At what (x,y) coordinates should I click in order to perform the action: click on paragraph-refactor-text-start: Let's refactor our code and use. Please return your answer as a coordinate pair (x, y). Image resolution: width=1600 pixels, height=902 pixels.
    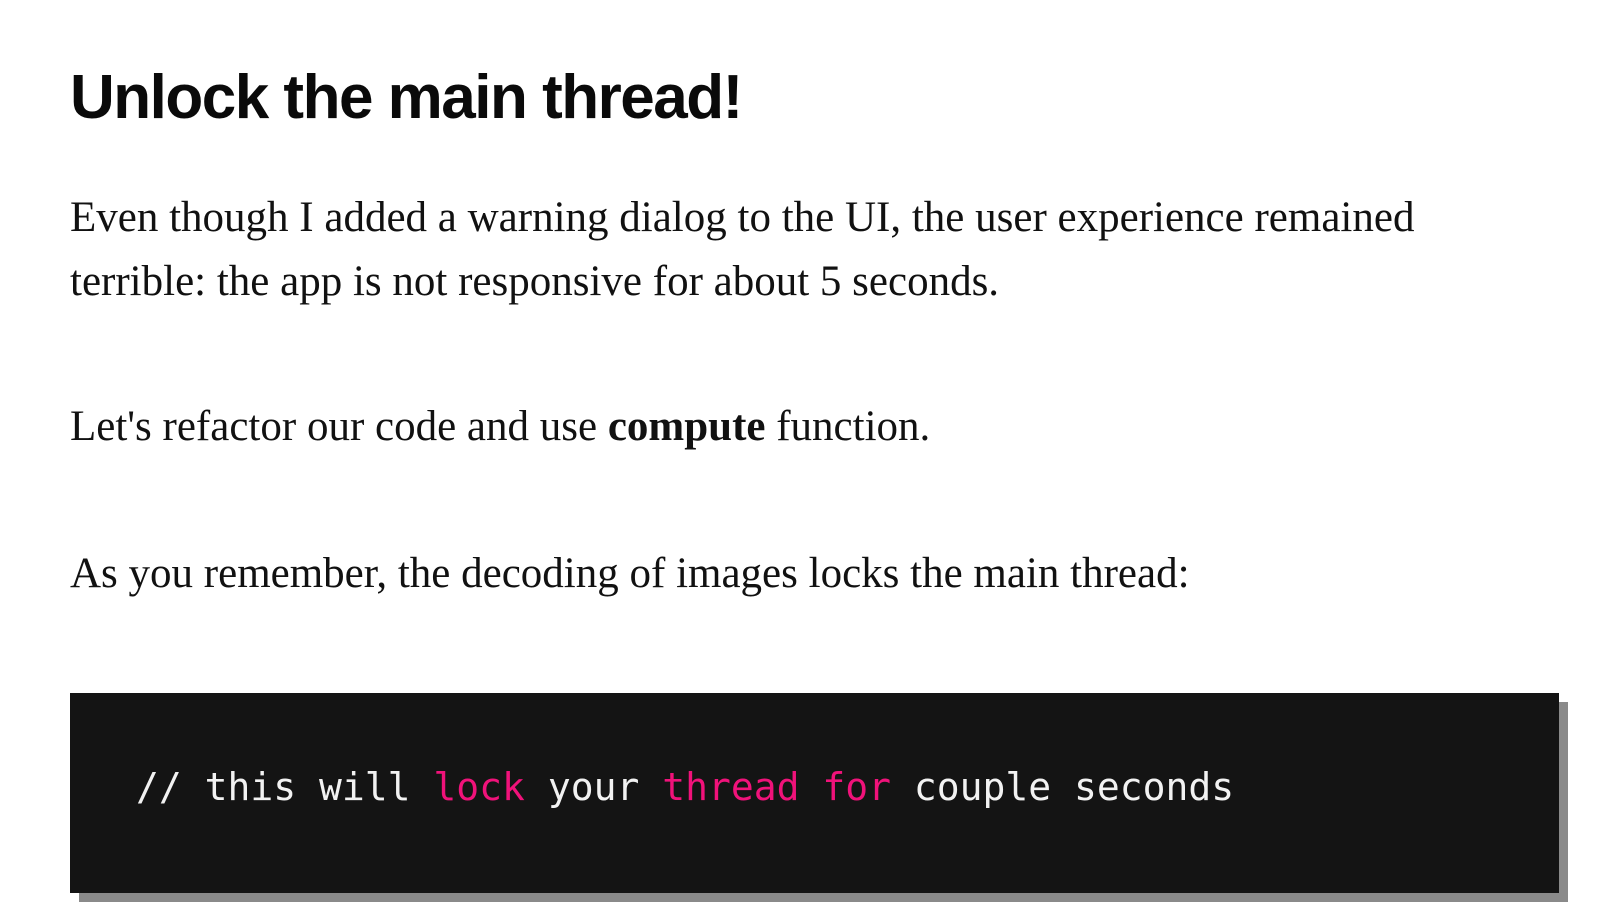
    Looking at the image, I should click on (339, 426).